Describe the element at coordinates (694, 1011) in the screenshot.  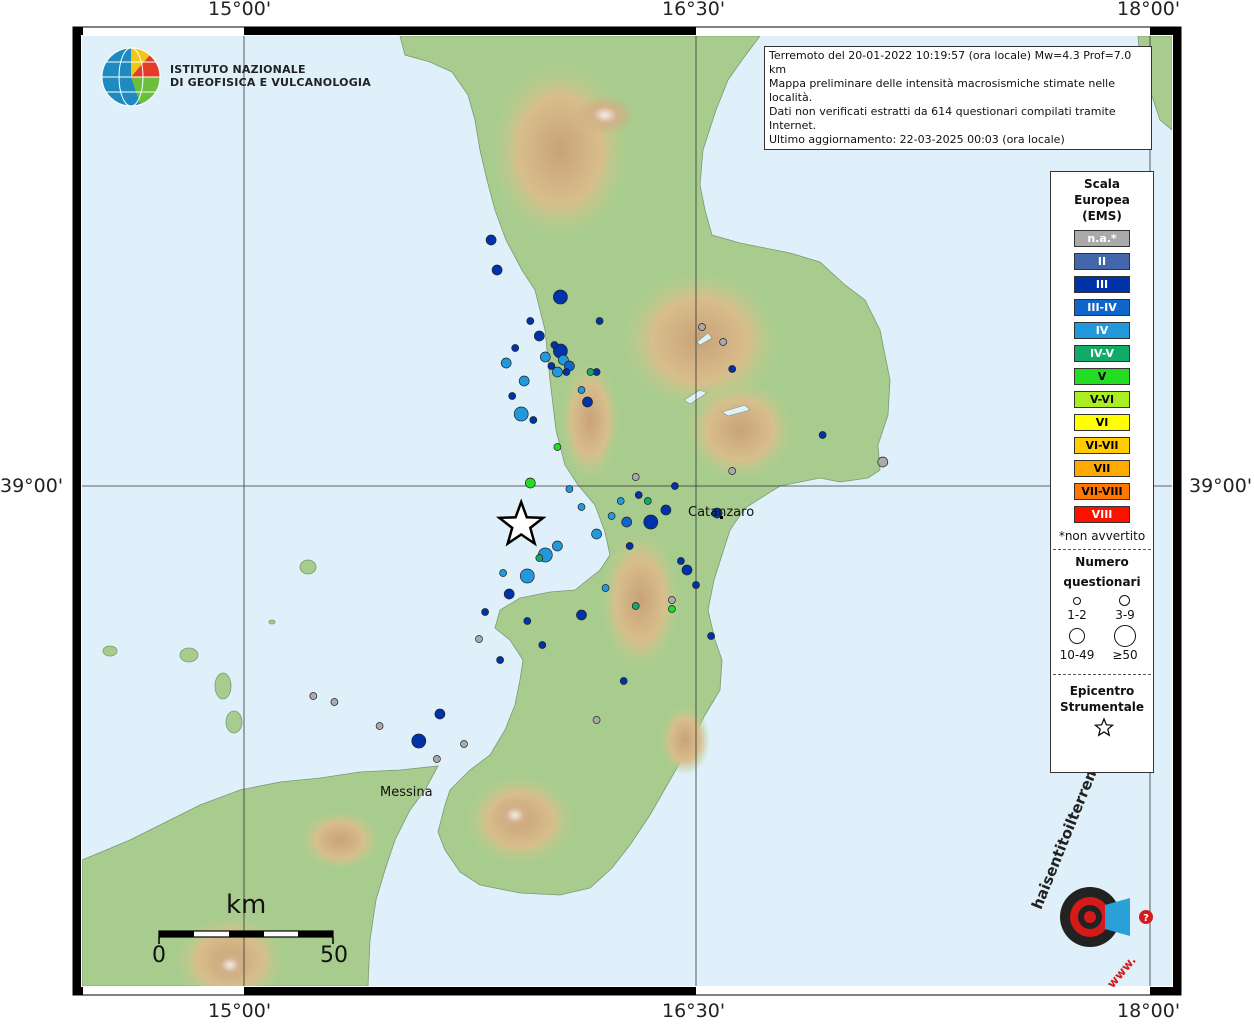
I see `coord-bottom-16-30: 16°30'` at that location.